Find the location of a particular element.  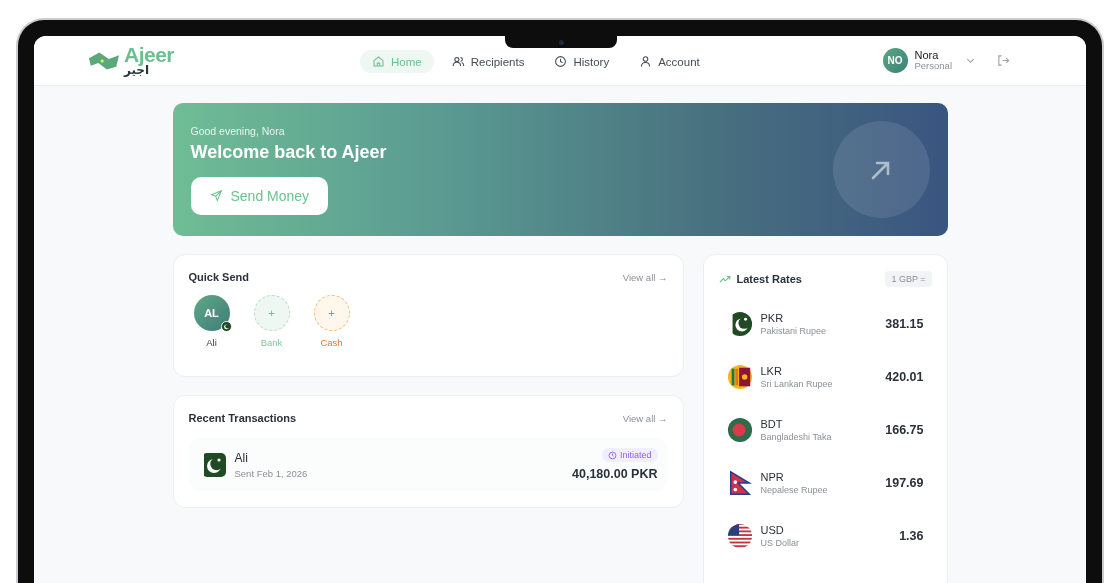

home-icon is located at coordinates (378, 61).